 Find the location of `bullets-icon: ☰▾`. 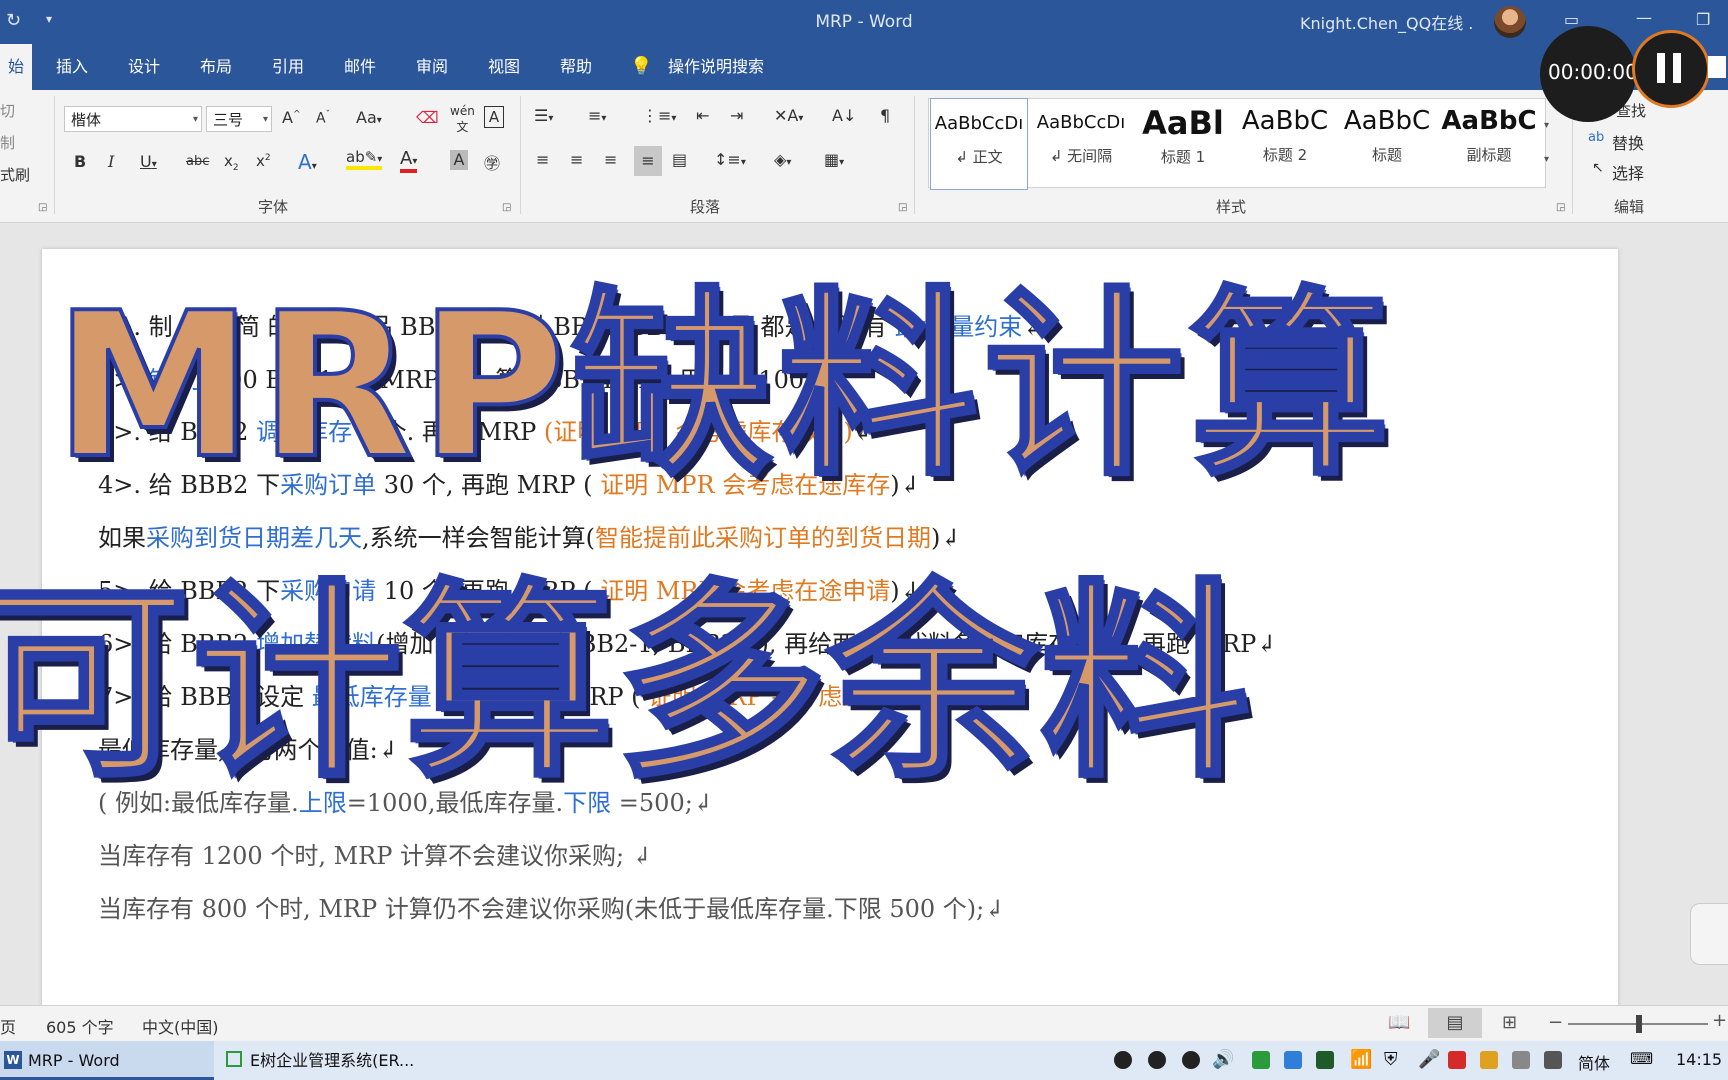

bullets-icon: ☰▾ is located at coordinates (543, 115).